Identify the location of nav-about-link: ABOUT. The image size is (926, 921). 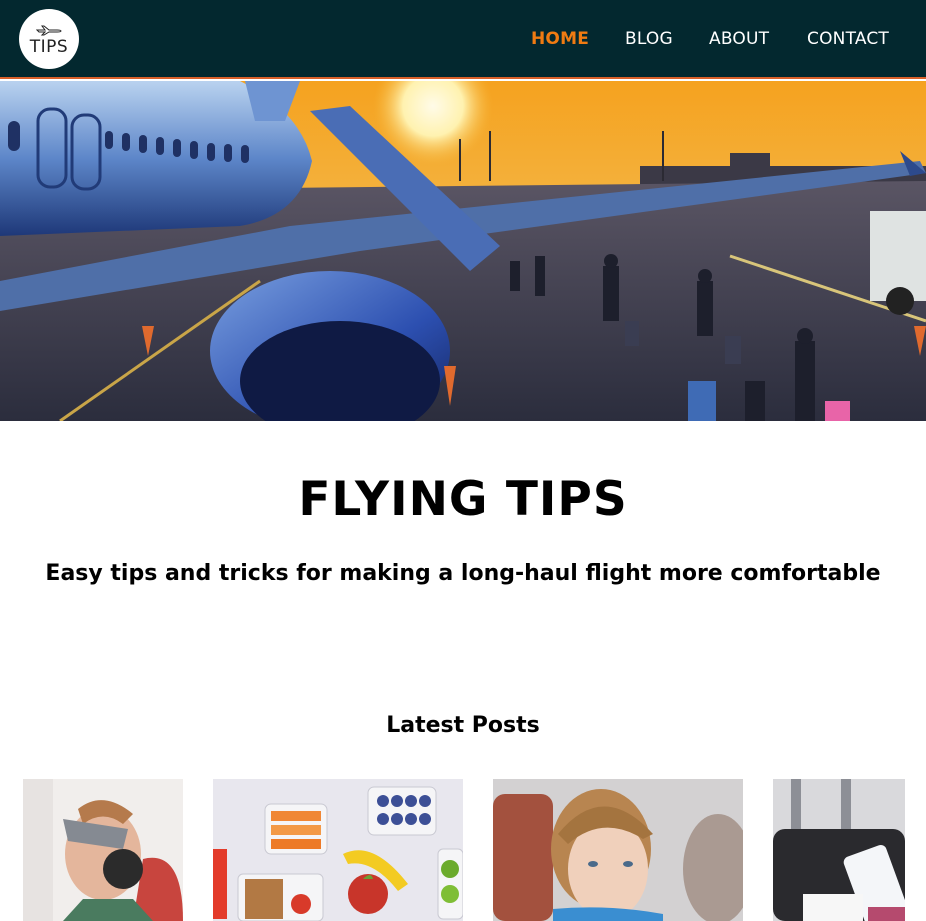
(739, 39).